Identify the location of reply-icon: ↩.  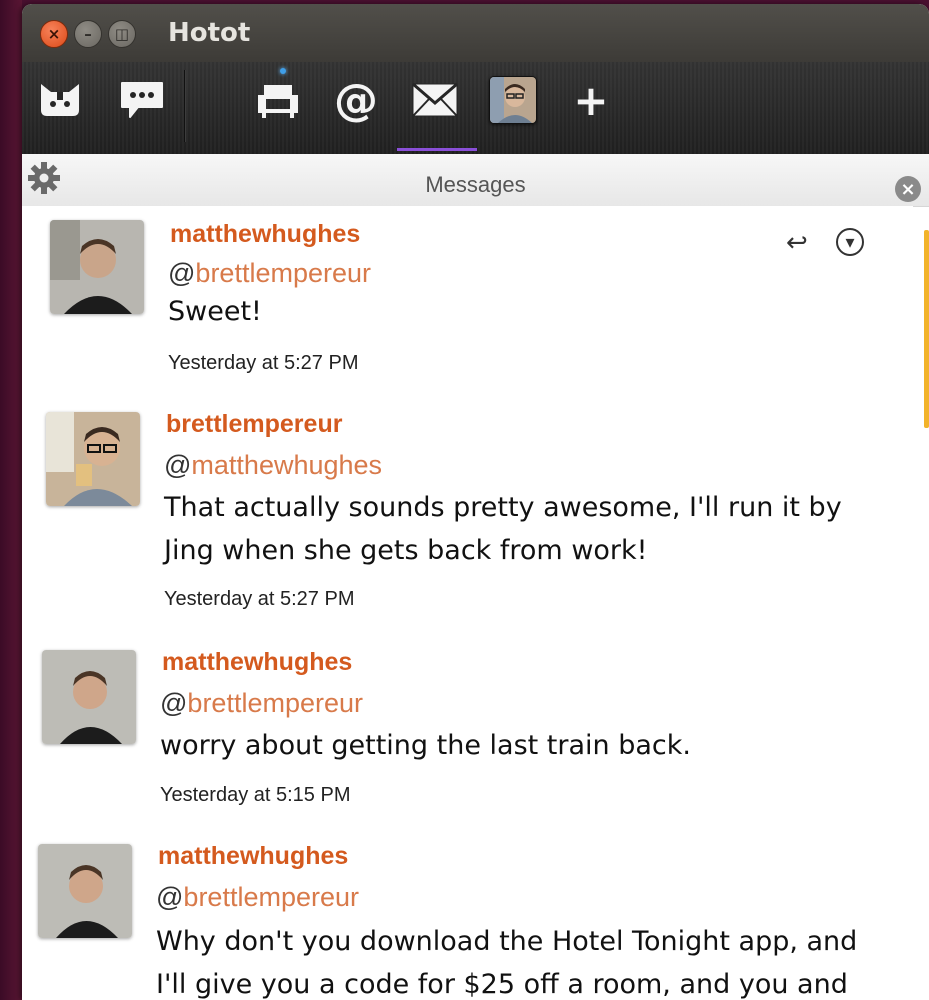
(797, 243).